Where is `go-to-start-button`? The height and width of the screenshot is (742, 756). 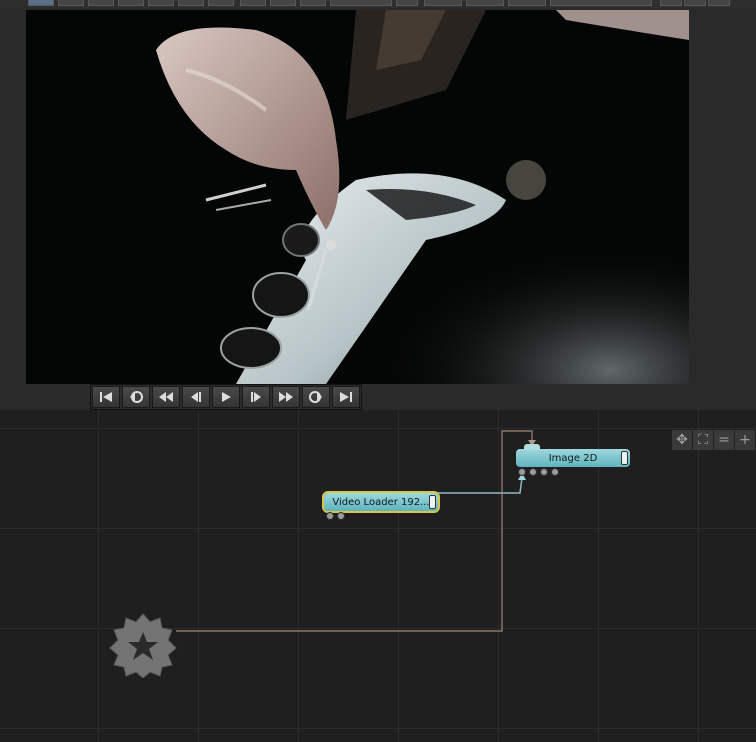 go-to-start-button is located at coordinates (106, 397).